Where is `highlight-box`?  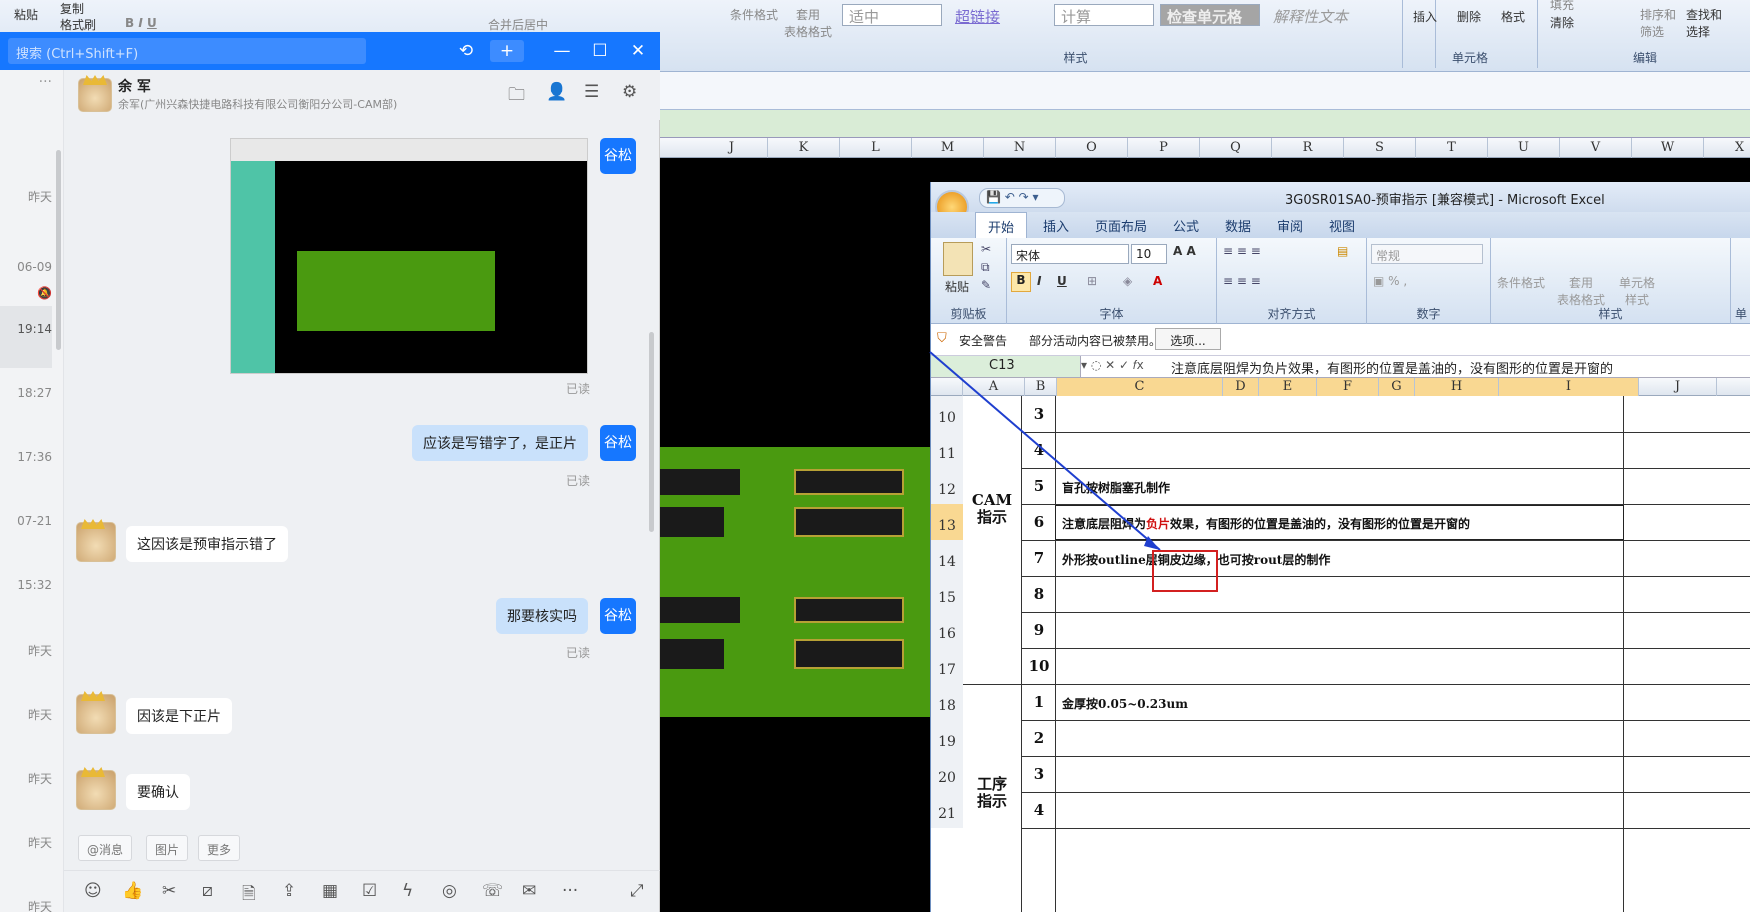 highlight-box is located at coordinates (1185, 571).